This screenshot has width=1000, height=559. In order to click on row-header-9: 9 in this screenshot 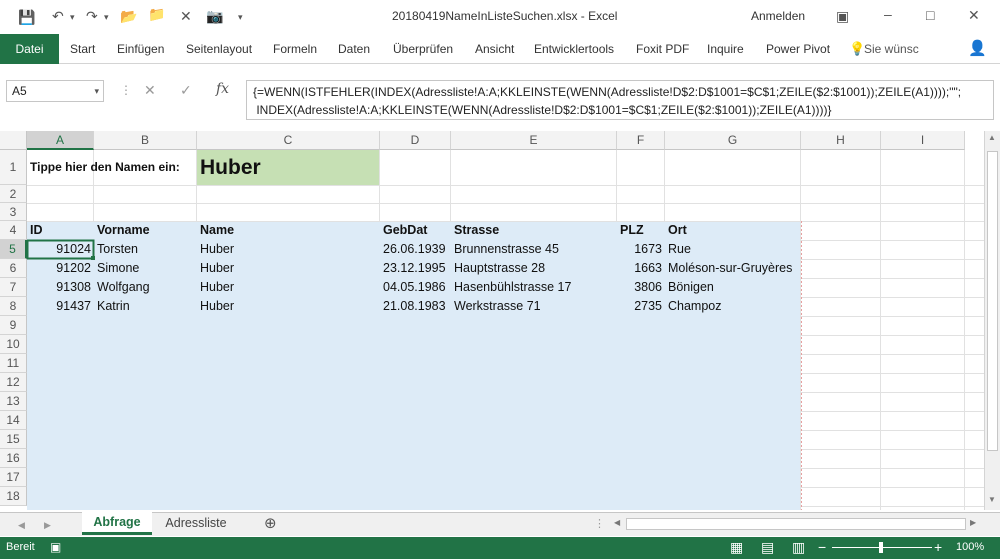, I will do `click(13, 325)`.